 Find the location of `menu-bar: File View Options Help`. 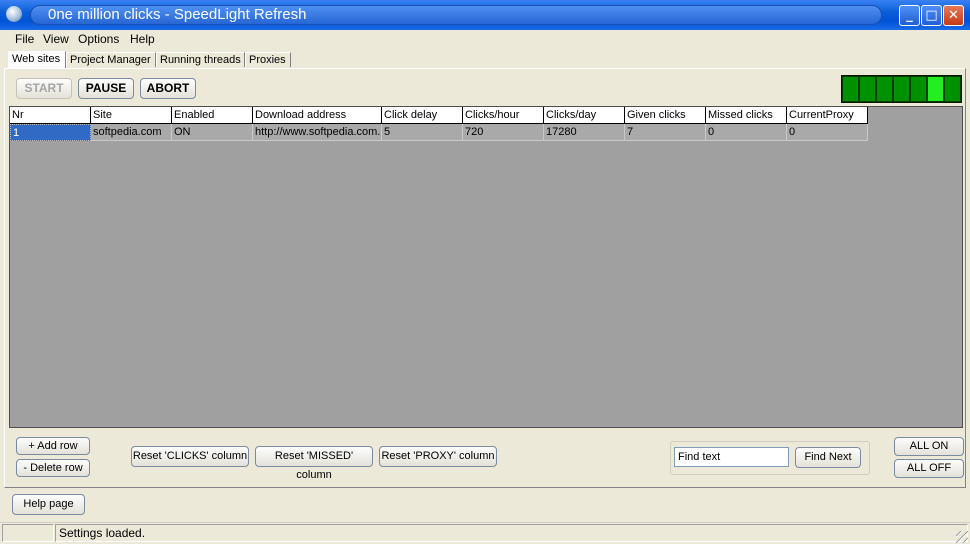

menu-bar: File View Options Help is located at coordinates (485, 40).